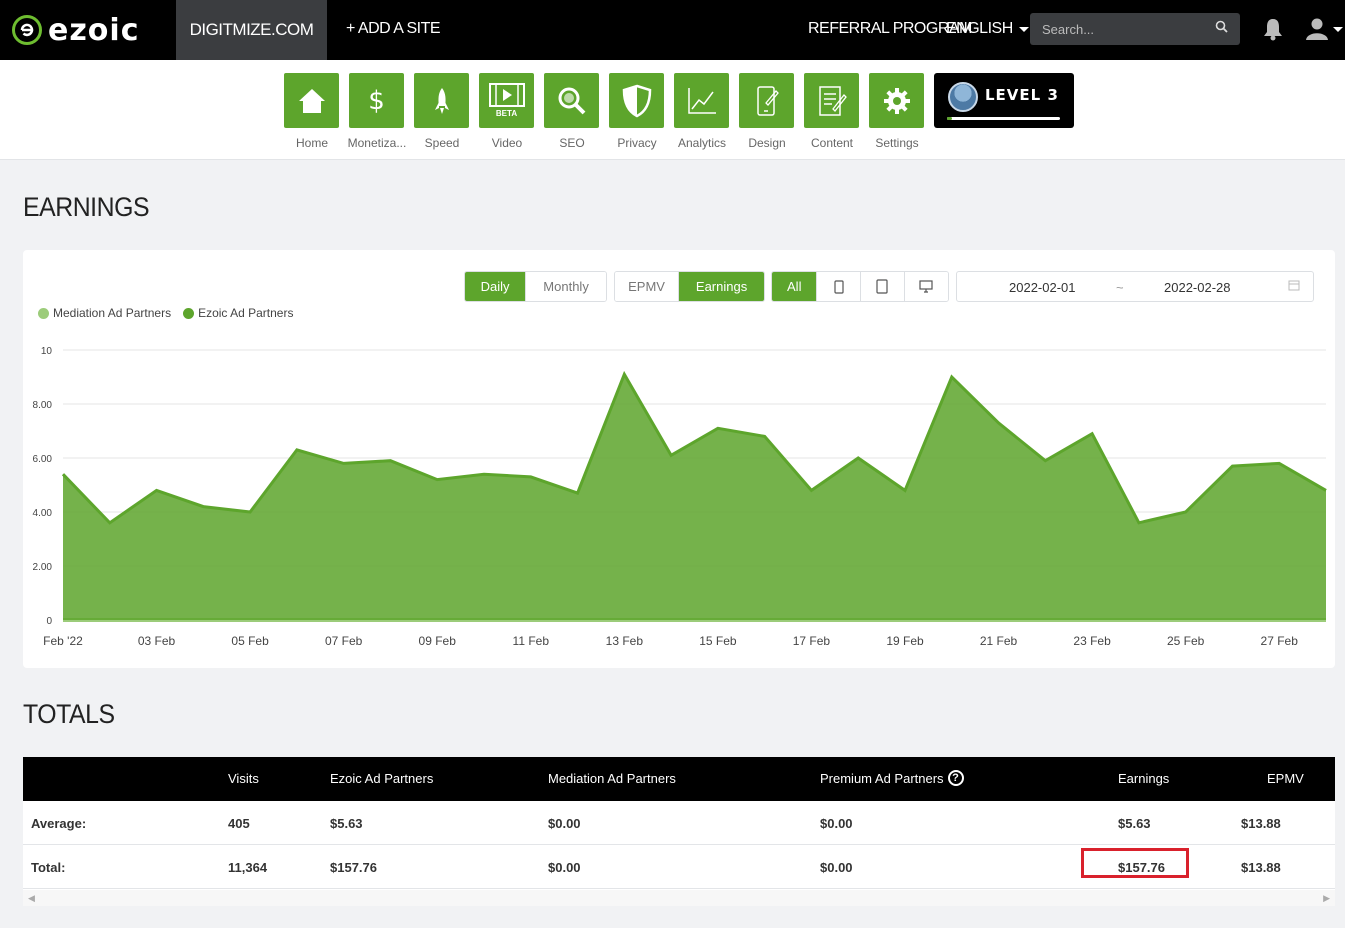 The image size is (1345, 928). I want to click on x-tick-label: 15 Feb, so click(718, 641).